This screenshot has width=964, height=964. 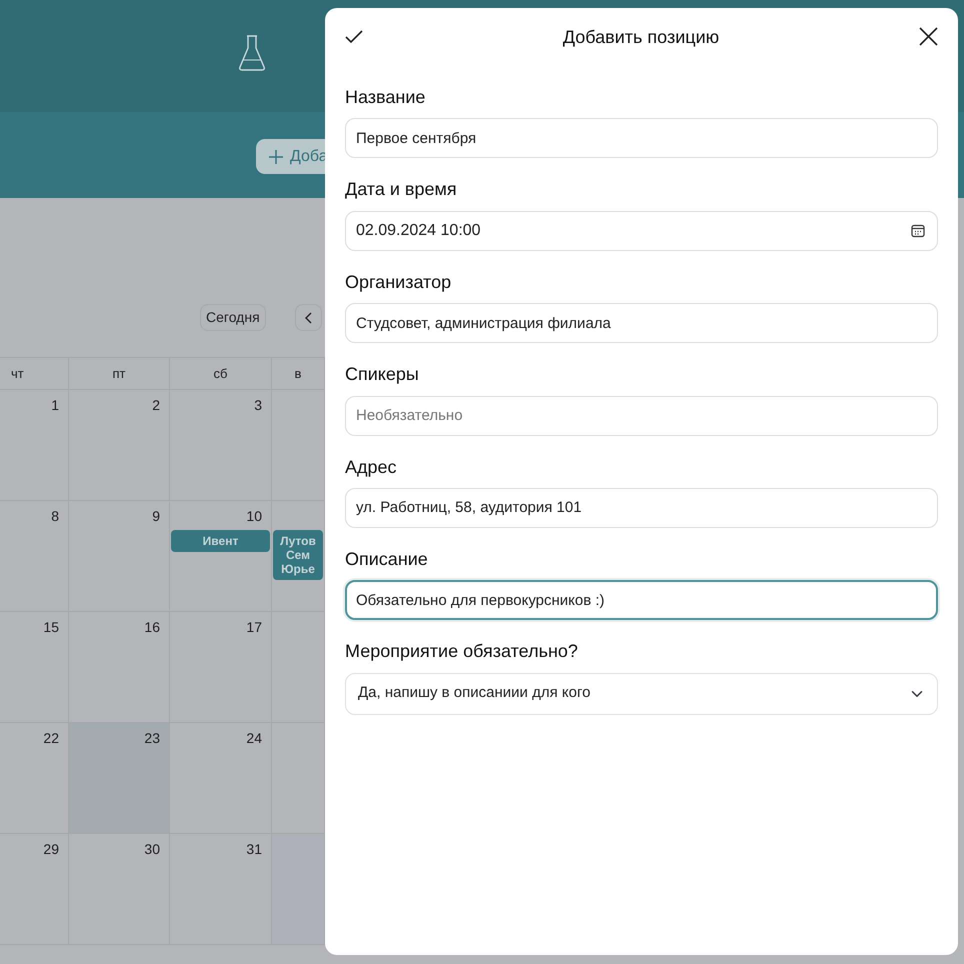 What do you see at coordinates (354, 37) in the screenshot?
I see `check-icon` at bounding box center [354, 37].